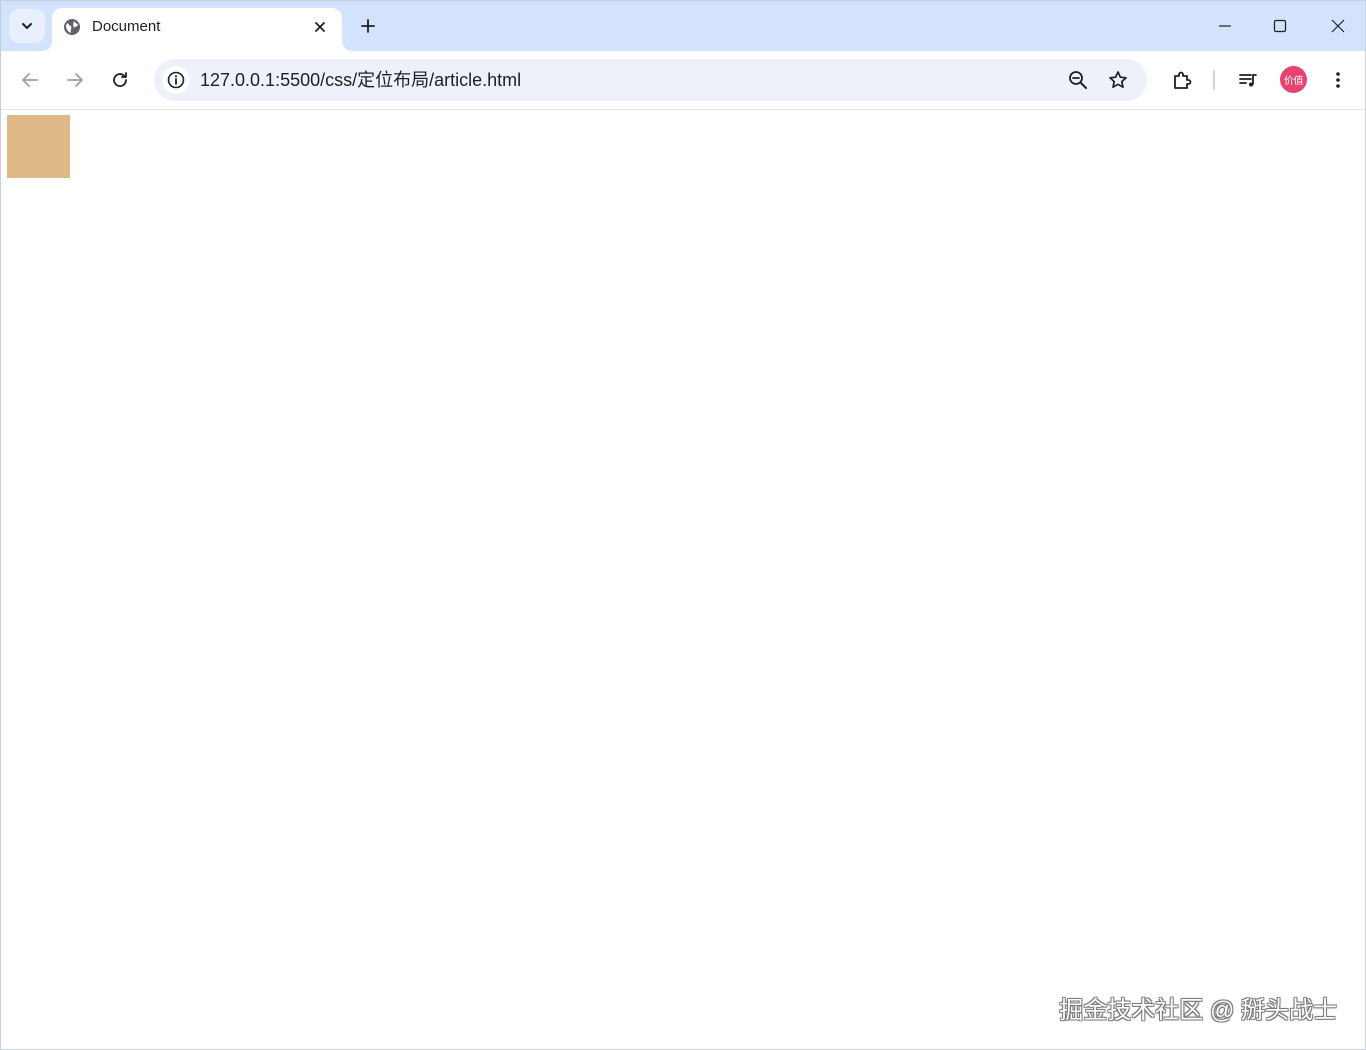 The height and width of the screenshot is (1050, 1366). I want to click on maximize-button, so click(1280, 26).